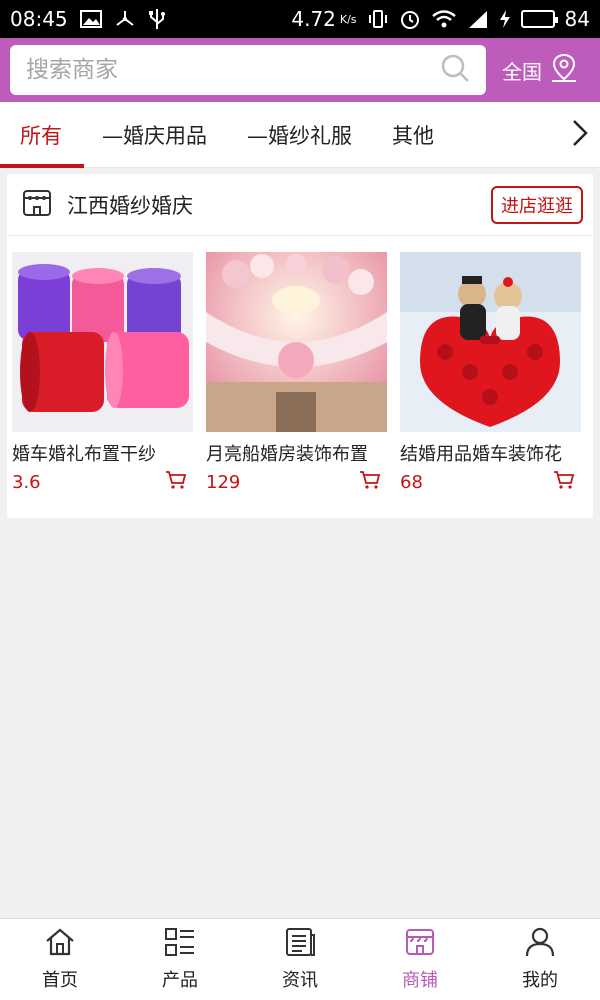  I want to click on region-selector: 全国, so click(540, 70).